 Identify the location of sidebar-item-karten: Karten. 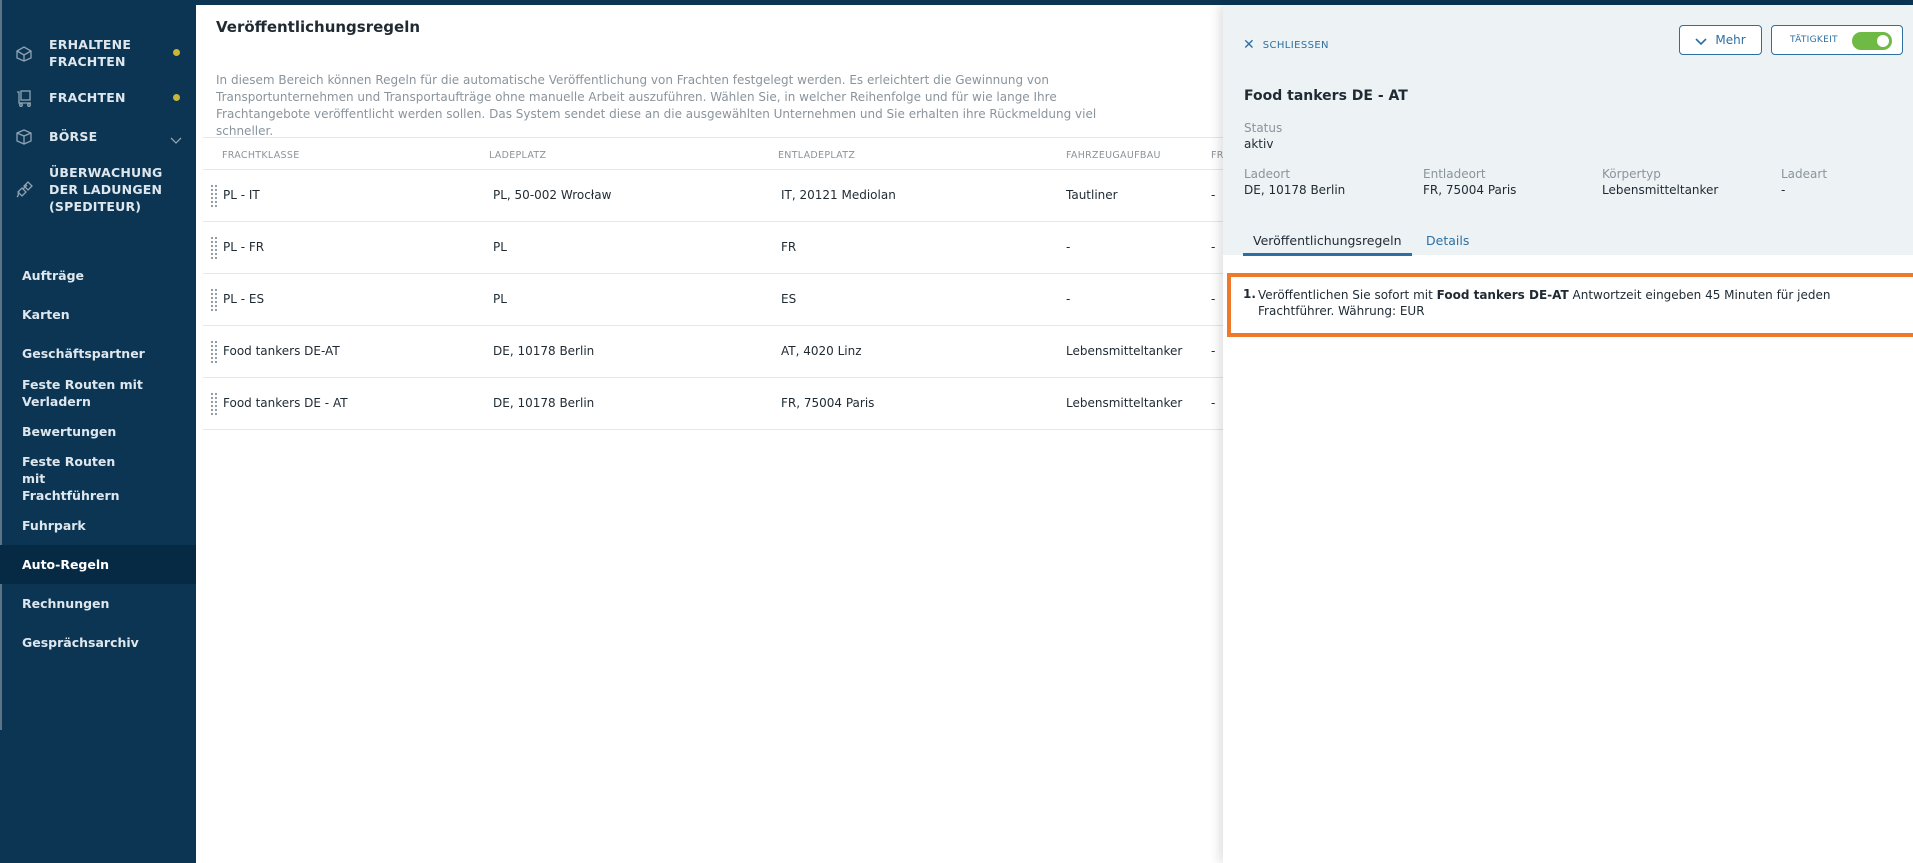
(98, 314).